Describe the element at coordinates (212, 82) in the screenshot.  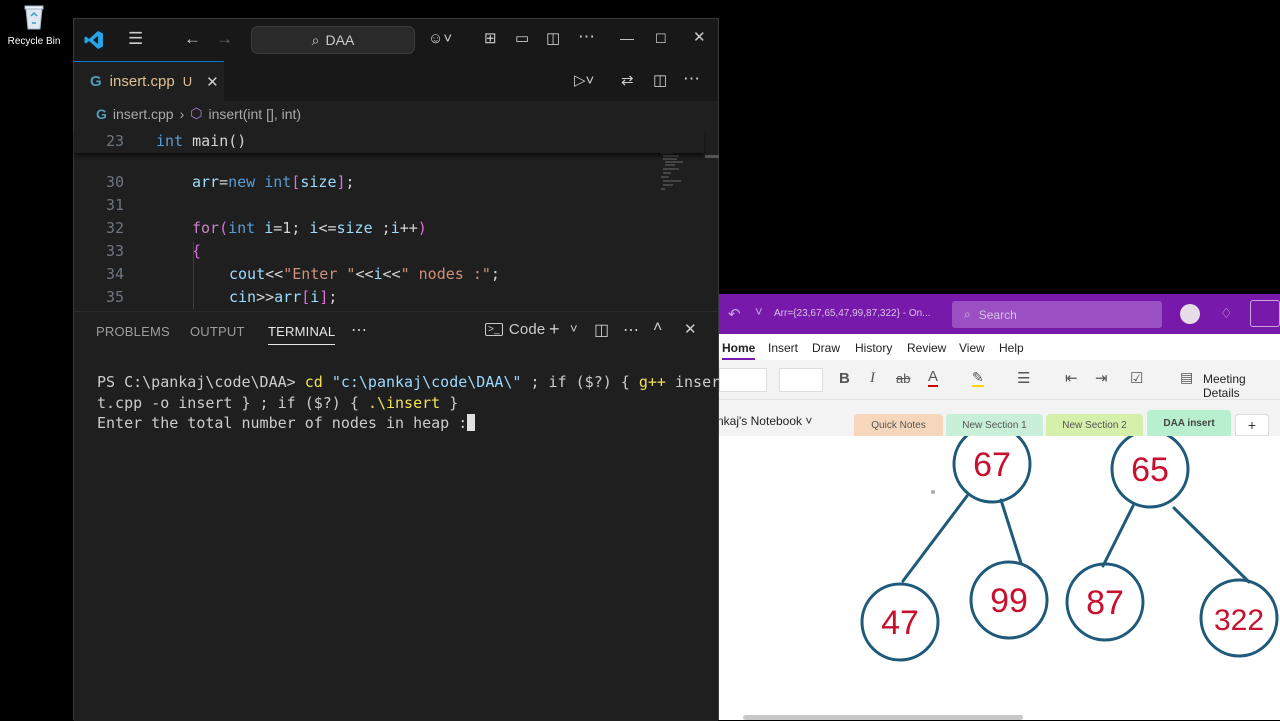
I see `tab-close-icon: ✕` at that location.